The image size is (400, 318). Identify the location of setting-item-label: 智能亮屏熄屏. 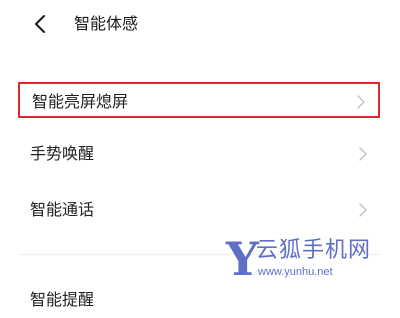
(80, 101).